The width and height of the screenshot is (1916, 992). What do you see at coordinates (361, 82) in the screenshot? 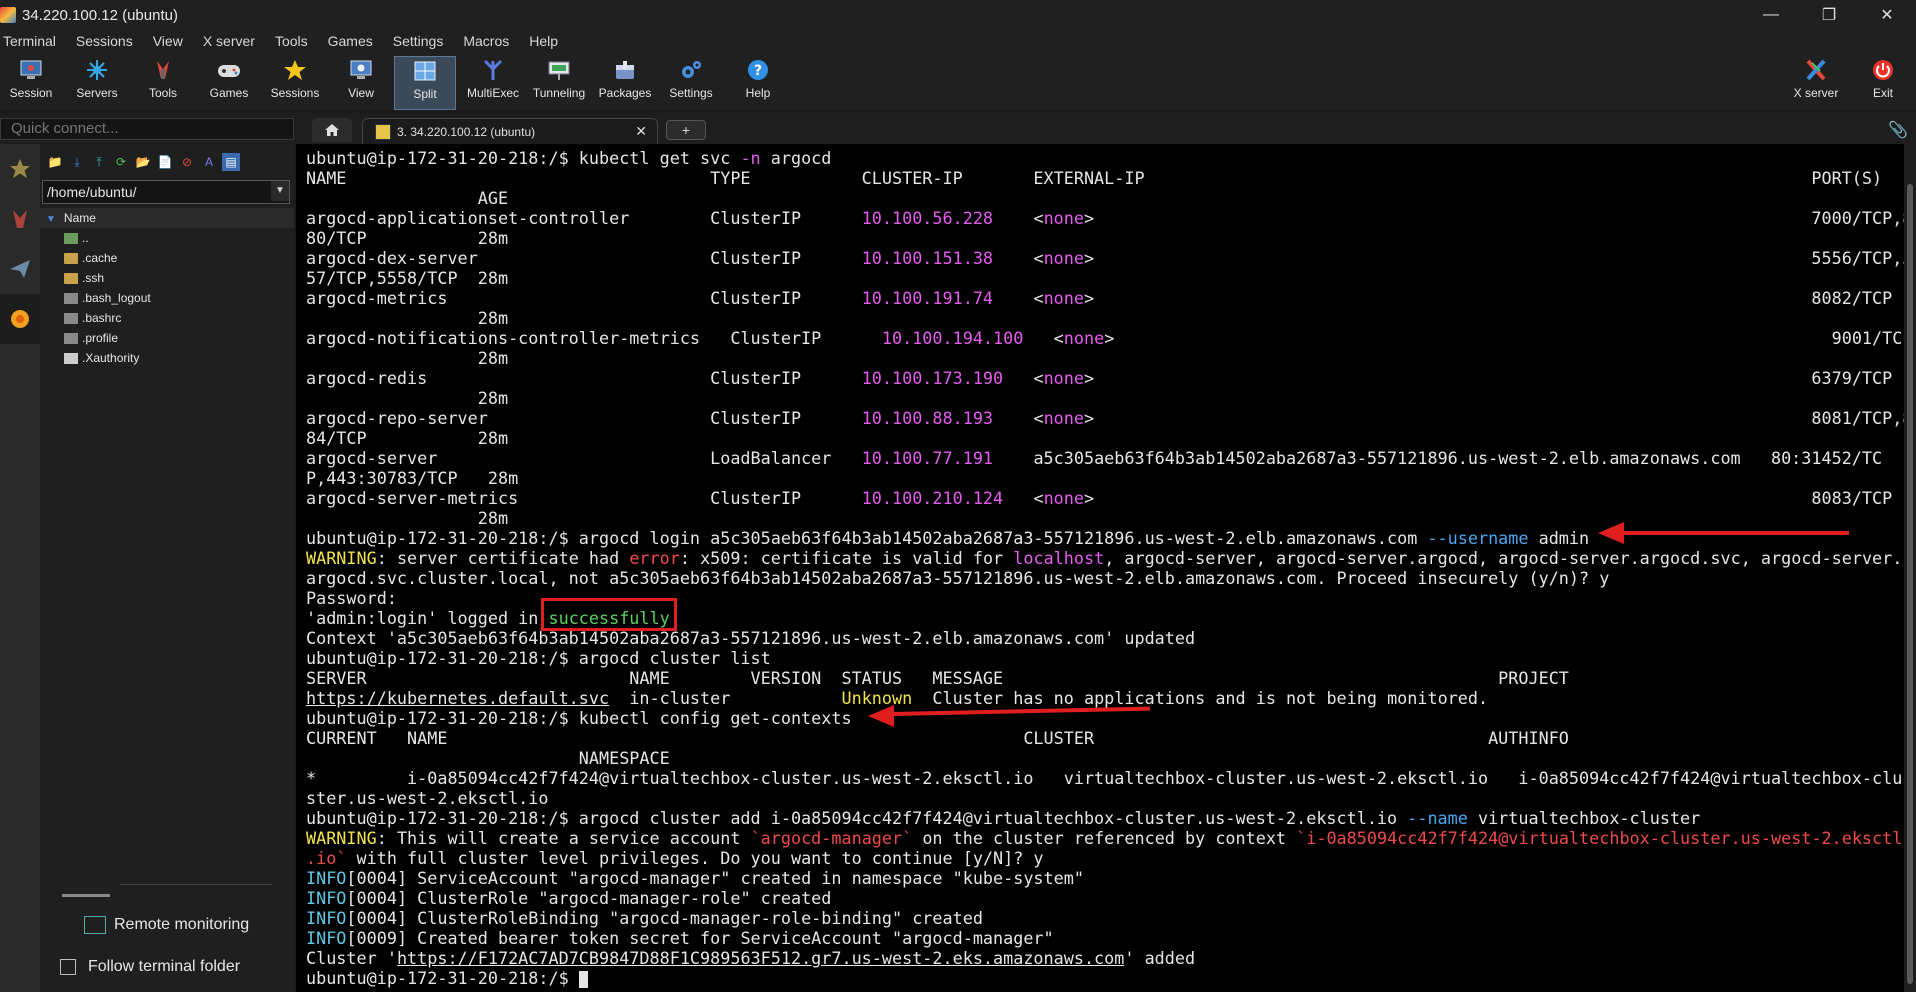
I see `view-button: View` at bounding box center [361, 82].